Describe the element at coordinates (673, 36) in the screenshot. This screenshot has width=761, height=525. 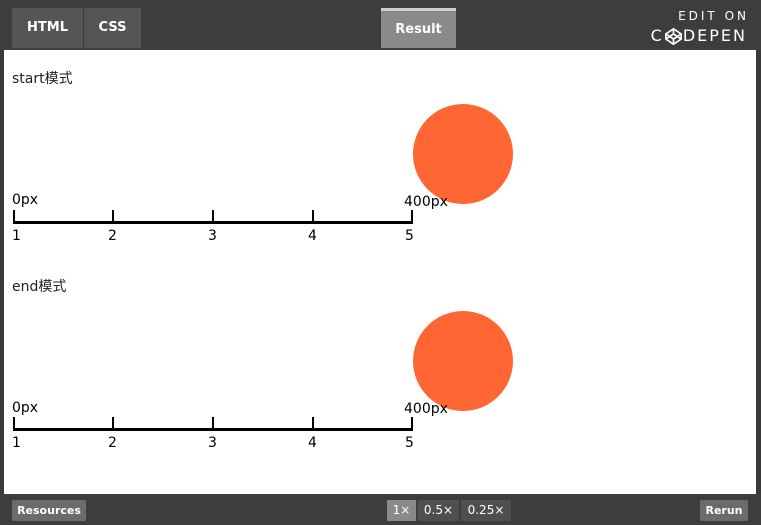
I see `codepen-cube-icon` at that location.